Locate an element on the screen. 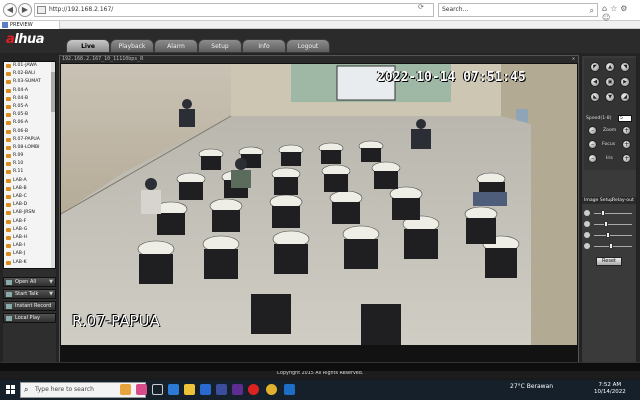 This screenshot has width=640, height=400. app-icon is located at coordinates (237, 389).